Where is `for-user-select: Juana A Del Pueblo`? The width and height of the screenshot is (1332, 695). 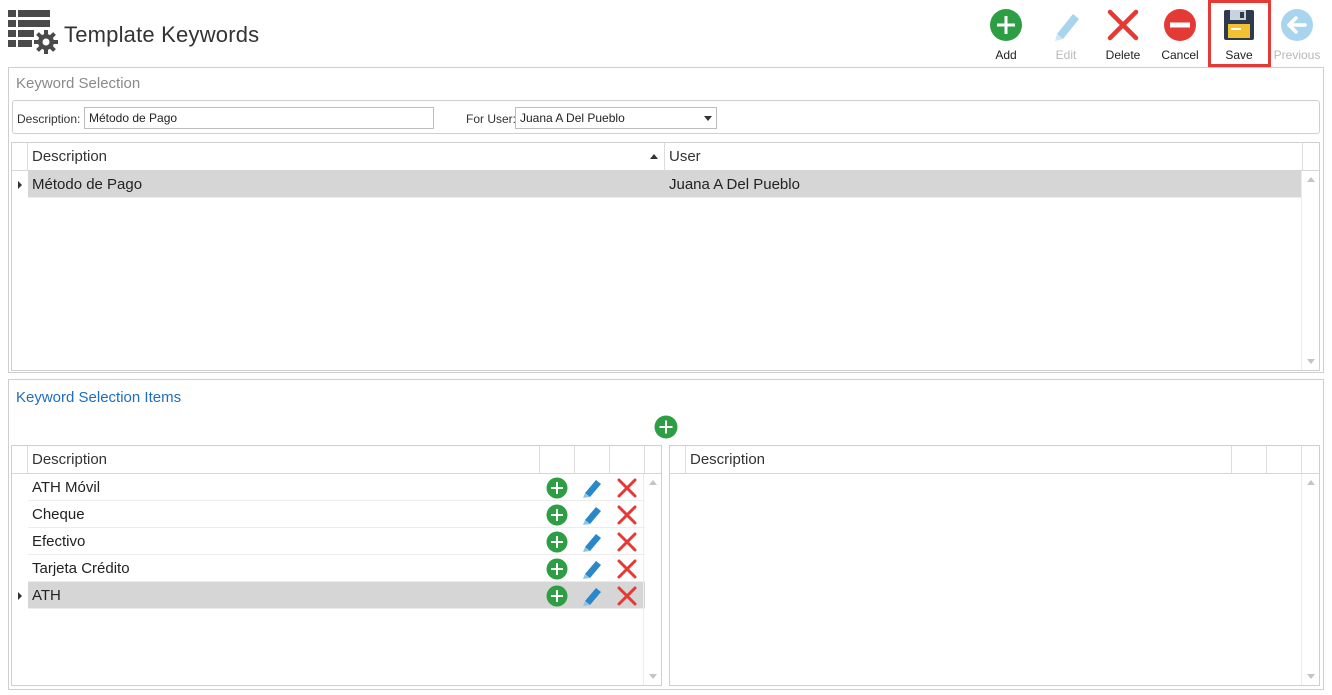
for-user-select: Juana A Del Pueblo is located at coordinates (616, 118).